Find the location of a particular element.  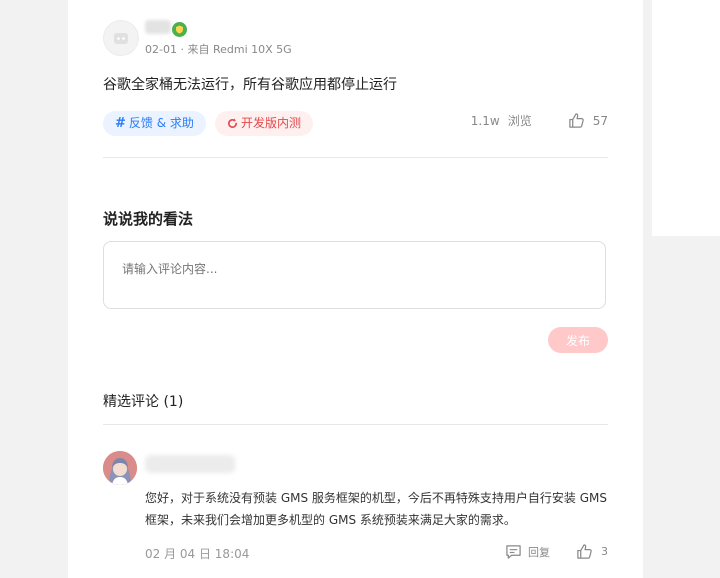

tag-feedback: # 反馈 & 求助 is located at coordinates (154, 123).